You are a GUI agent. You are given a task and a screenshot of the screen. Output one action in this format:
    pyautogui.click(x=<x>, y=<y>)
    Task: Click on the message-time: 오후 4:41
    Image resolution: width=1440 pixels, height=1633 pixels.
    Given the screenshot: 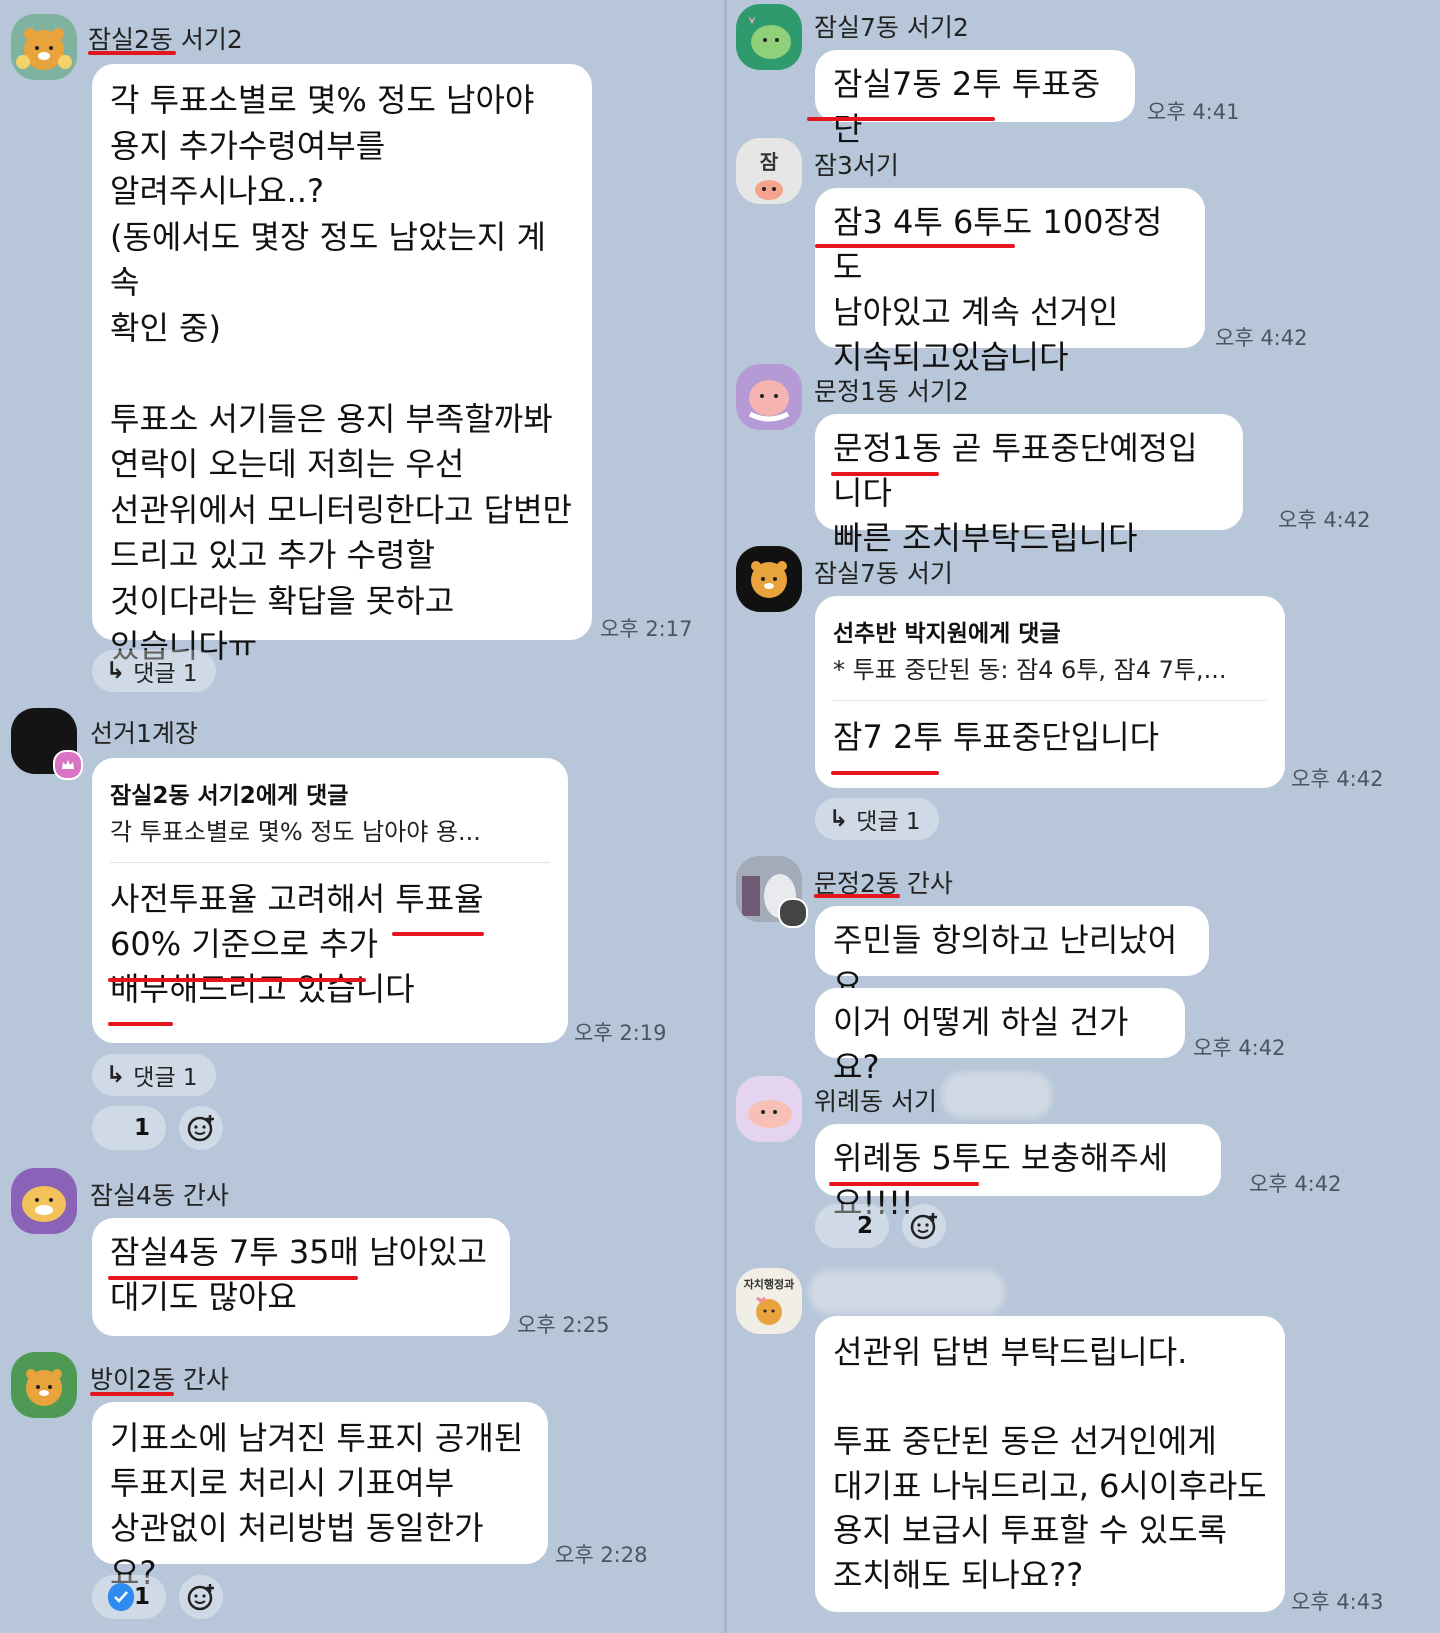 What is the action you would take?
    pyautogui.click(x=1193, y=112)
    